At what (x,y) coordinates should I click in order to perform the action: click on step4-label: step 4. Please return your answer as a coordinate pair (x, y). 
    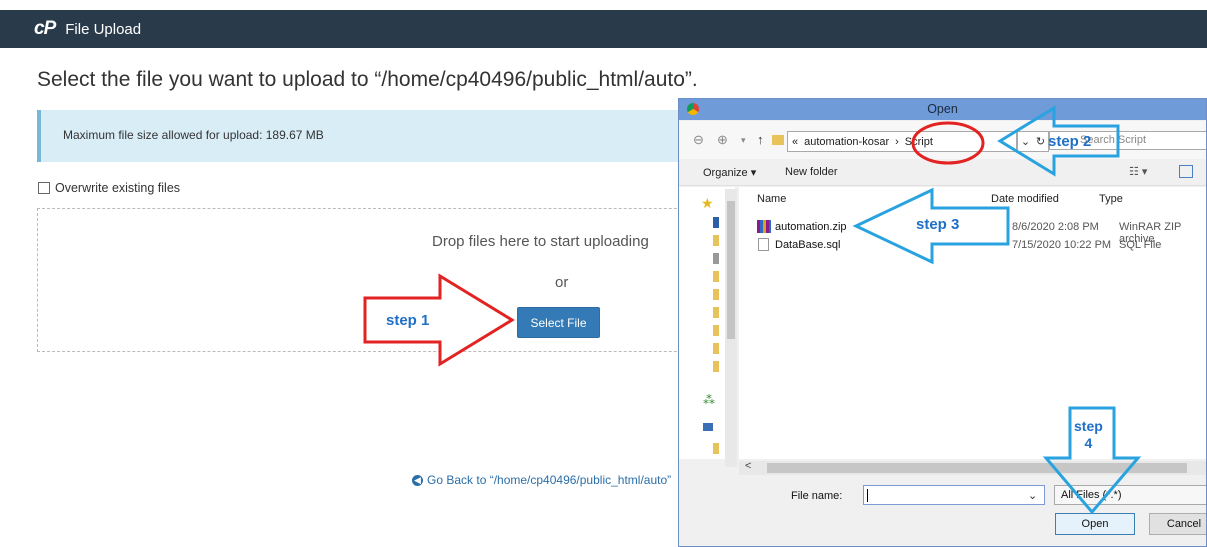
    Looking at the image, I should click on (1088, 435).